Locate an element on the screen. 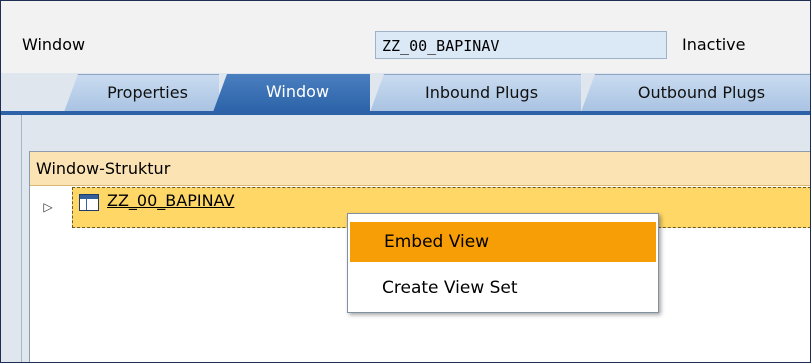 The width and height of the screenshot is (811, 363). object-type-label: Window is located at coordinates (54, 44).